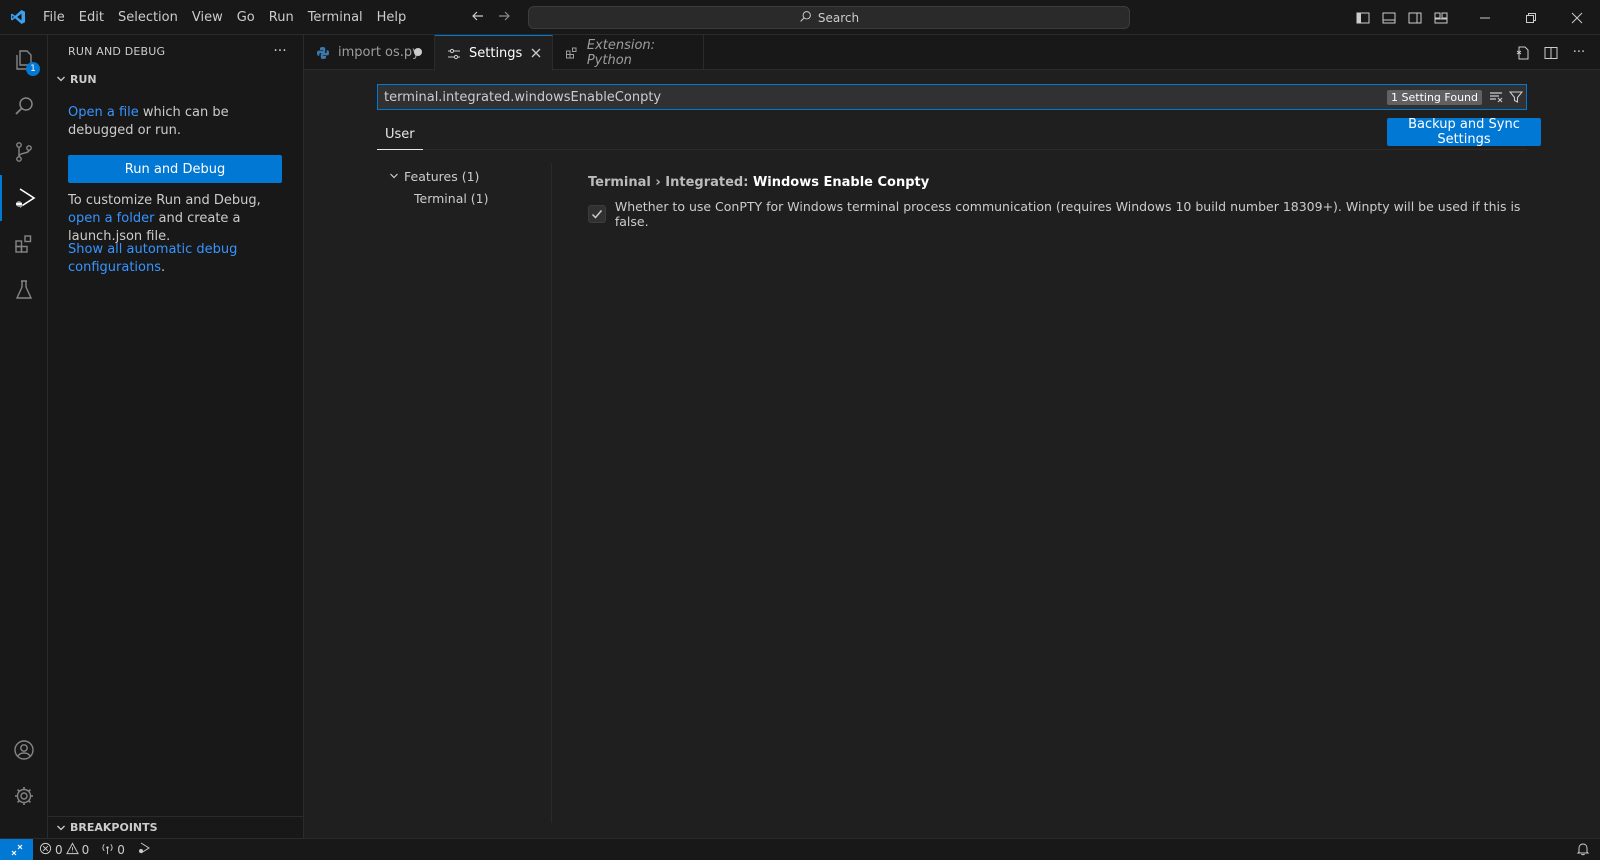 The width and height of the screenshot is (1600, 860). What do you see at coordinates (64, 849) in the screenshot?
I see `problems-status: 0 0` at bounding box center [64, 849].